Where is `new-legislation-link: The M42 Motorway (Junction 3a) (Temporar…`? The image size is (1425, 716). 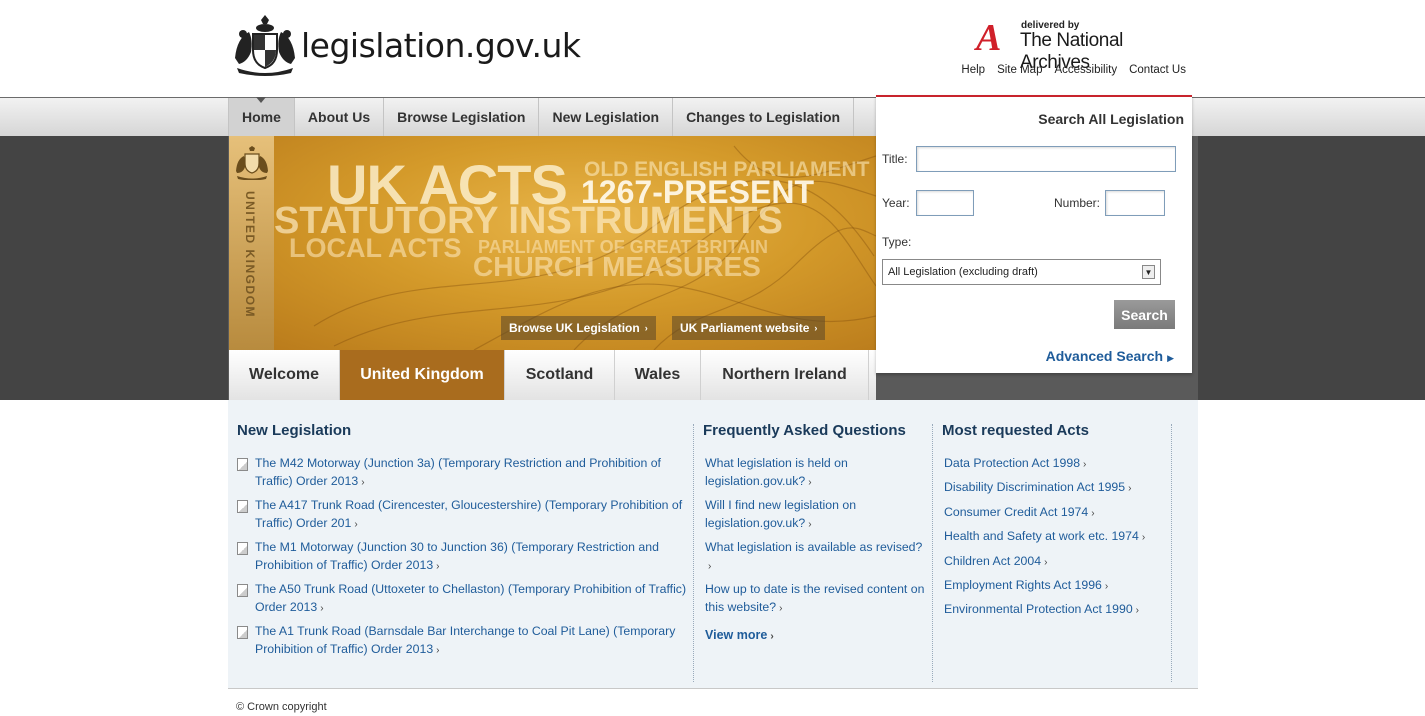 new-legislation-link: The M42 Motorway (Junction 3a) (Temporar… is located at coordinates (458, 472).